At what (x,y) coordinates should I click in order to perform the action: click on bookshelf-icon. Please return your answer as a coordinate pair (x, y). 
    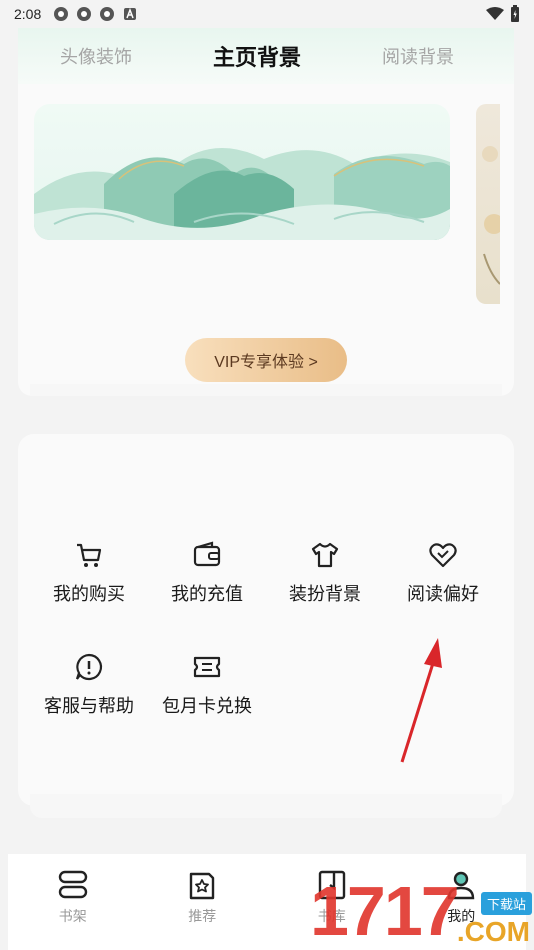
    Looking at the image, I should click on (72, 884).